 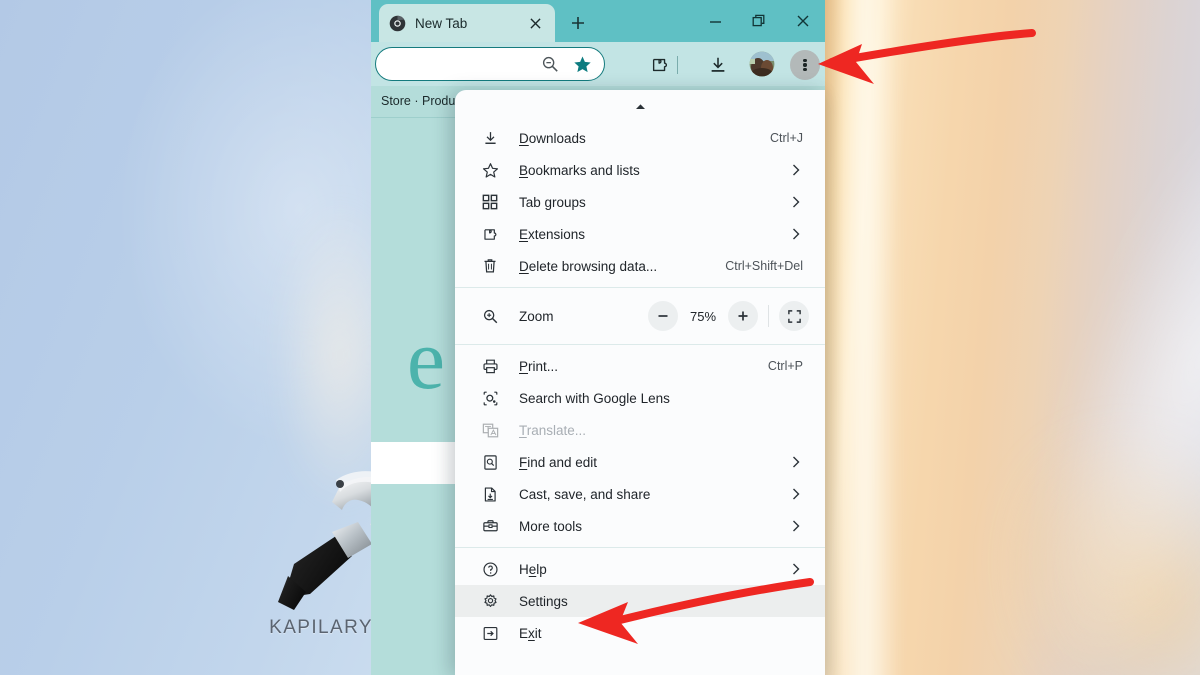 I want to click on menu-item-label: Cast, save, and share, so click(x=585, y=494).